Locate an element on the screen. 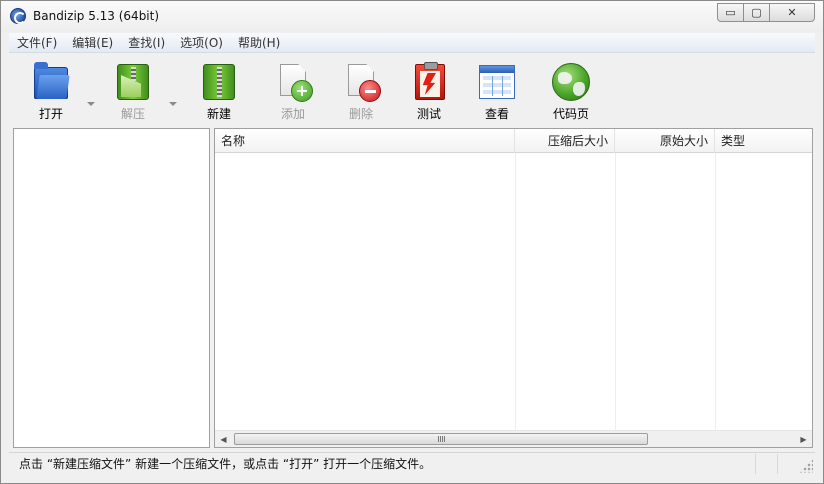 The image size is (824, 484). bandizip-logo-icon is located at coordinates (18, 16).